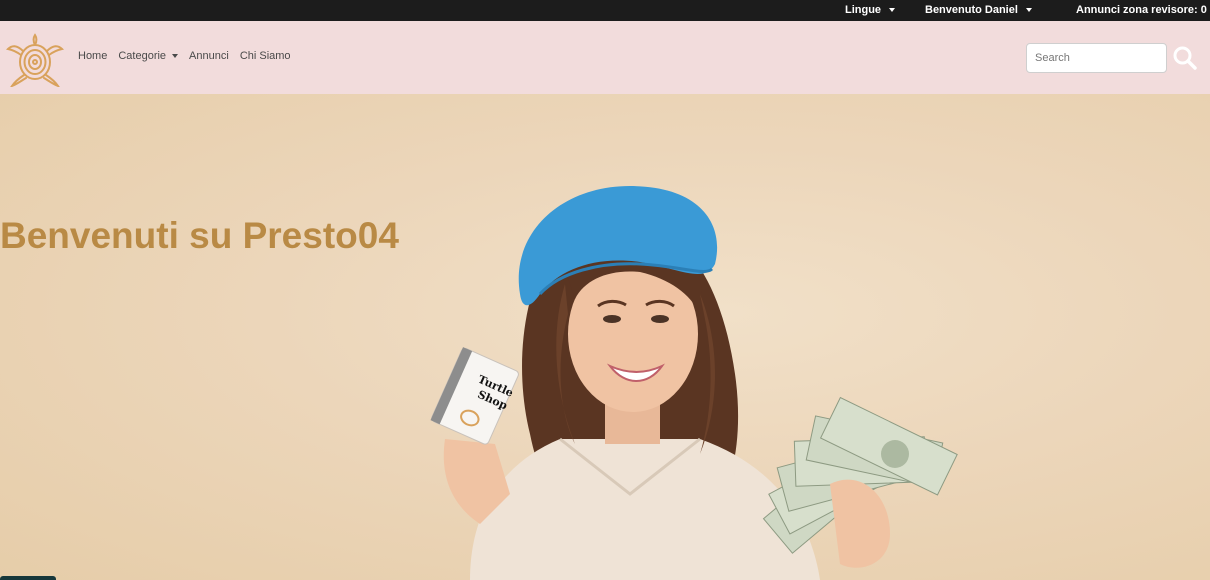  Describe the element at coordinates (35, 61) in the screenshot. I see `turtle-logo-icon` at that location.